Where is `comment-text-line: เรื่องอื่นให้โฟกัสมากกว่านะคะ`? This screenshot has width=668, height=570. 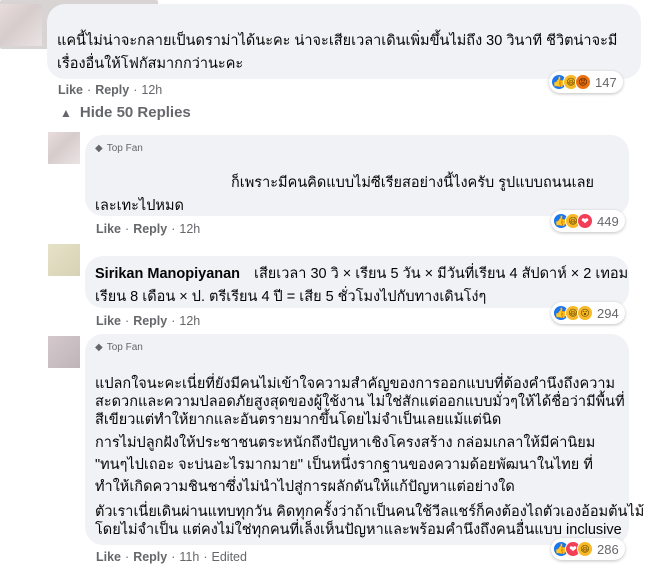
comment-text-line: เรื่องอื่นให้โฟกัสมากกว่านะคะ is located at coordinates (150, 64).